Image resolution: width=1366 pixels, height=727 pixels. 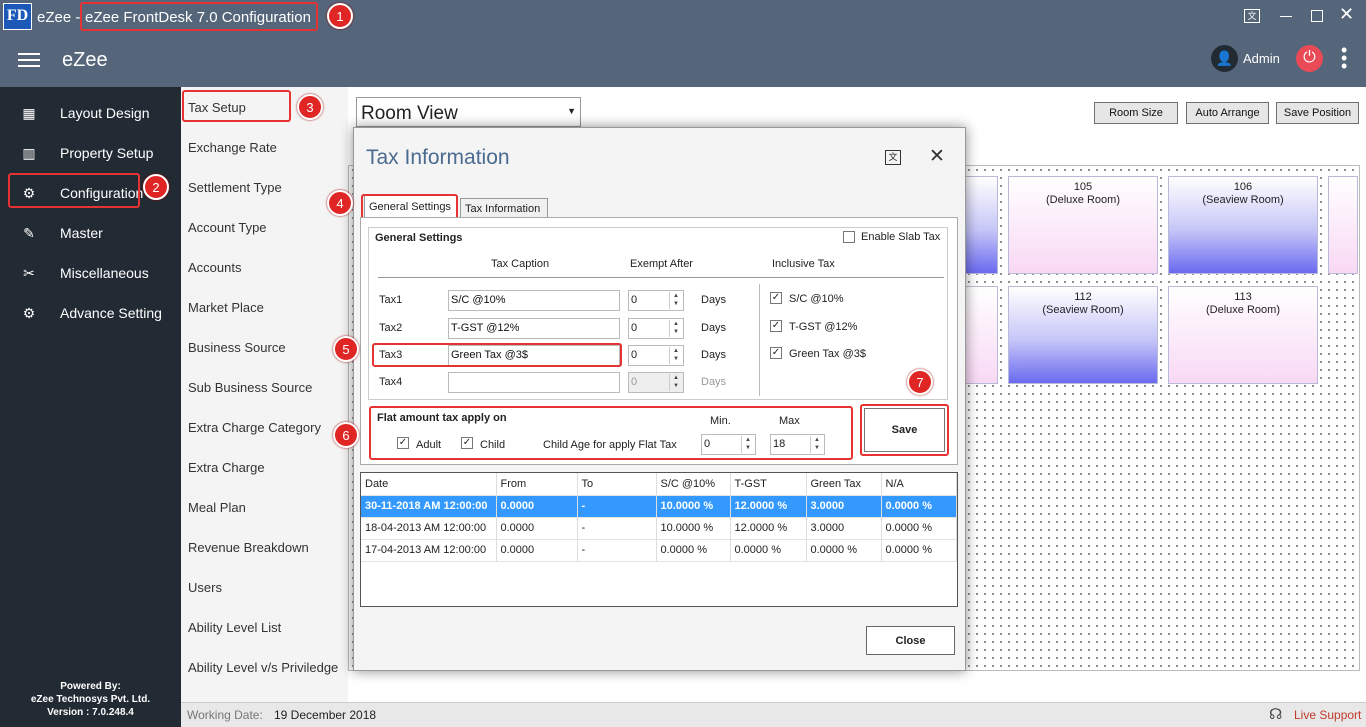 What do you see at coordinates (776, 298) in the screenshot?
I see `tax1-inclusive-checkbox: ✓` at bounding box center [776, 298].